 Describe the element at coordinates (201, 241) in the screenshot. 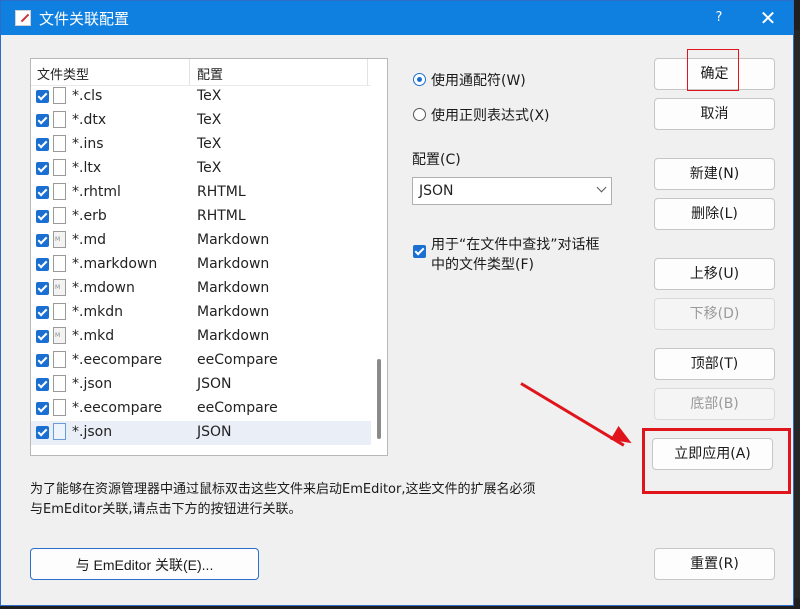

I see `table-row: *.md Markdown` at that location.